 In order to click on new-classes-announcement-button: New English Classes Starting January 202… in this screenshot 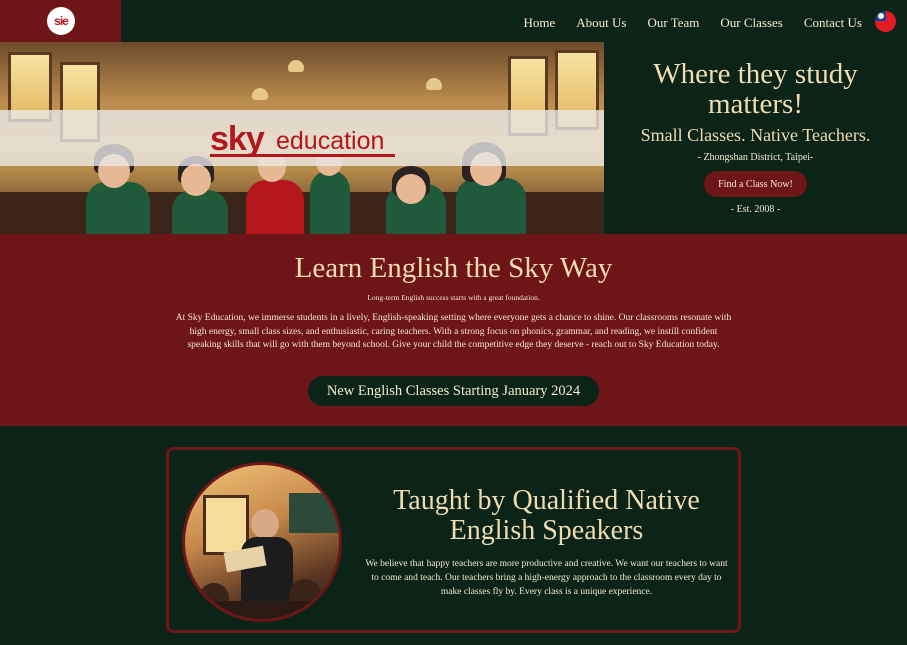, I will do `click(453, 391)`.